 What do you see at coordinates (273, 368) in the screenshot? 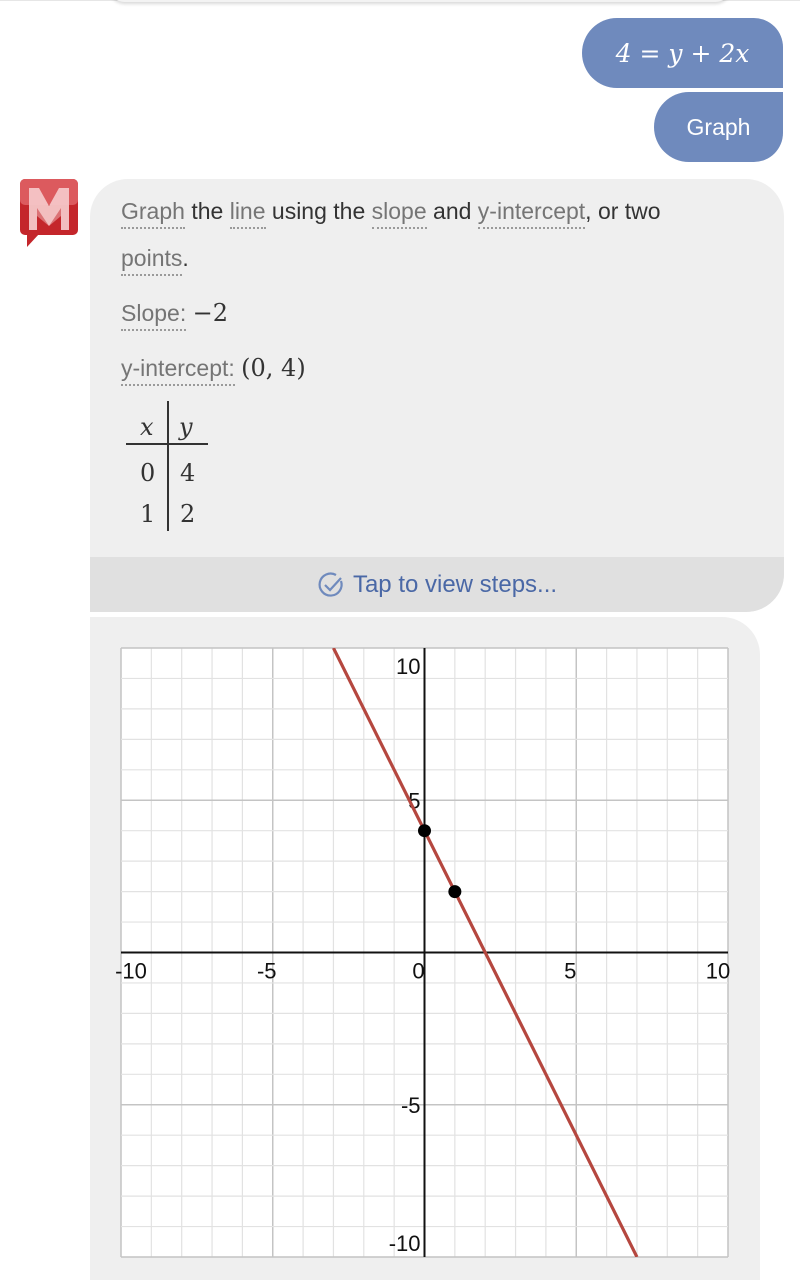
I see `intercept-value: (0, 4)` at bounding box center [273, 368].